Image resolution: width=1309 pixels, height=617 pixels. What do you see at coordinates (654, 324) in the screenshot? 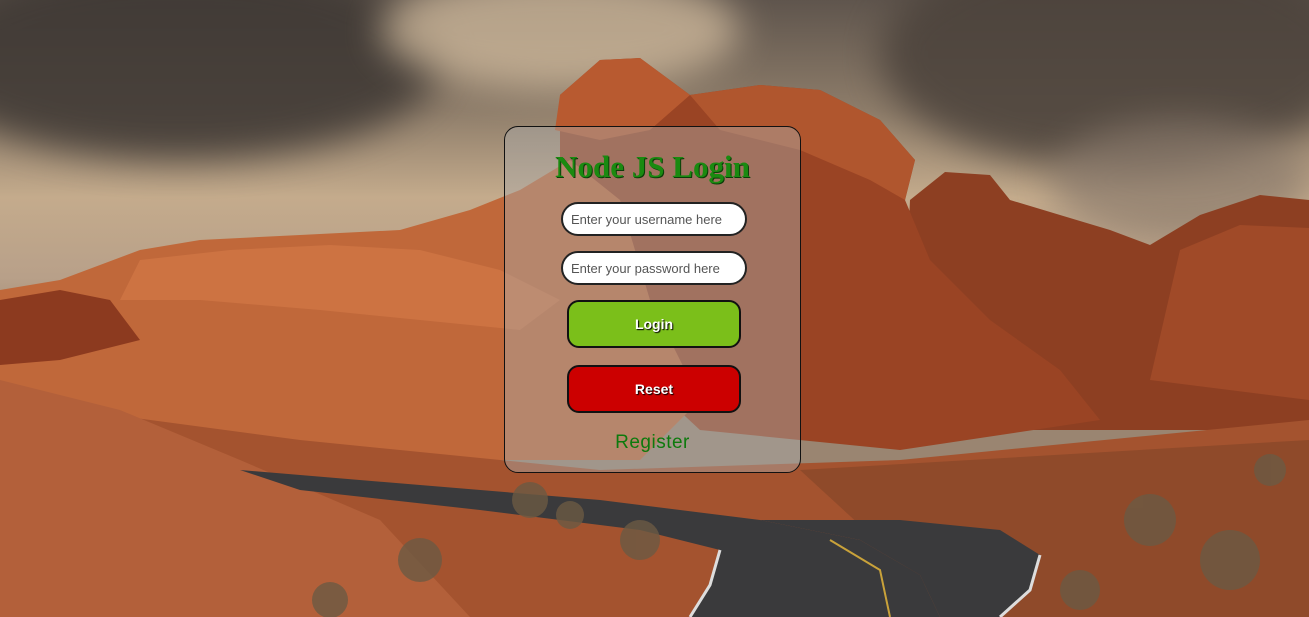
I see `login-button: Login` at bounding box center [654, 324].